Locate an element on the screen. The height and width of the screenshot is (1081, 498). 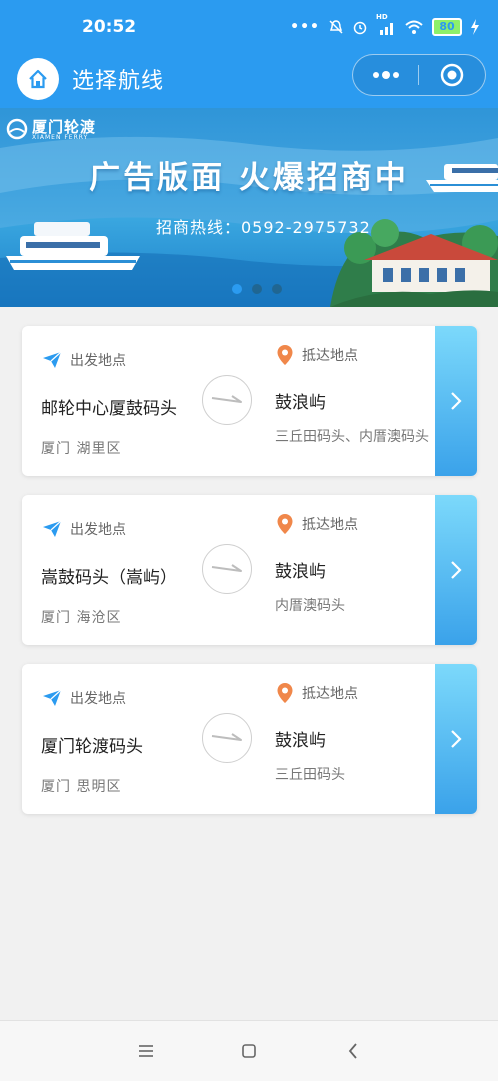
logo-text-en: XIAMEN FERRY is located at coordinates (60, 137).